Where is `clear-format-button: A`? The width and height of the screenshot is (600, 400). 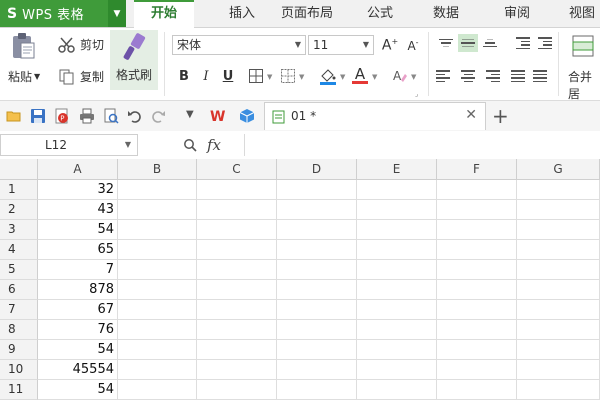 clear-format-button: A is located at coordinates (400, 76).